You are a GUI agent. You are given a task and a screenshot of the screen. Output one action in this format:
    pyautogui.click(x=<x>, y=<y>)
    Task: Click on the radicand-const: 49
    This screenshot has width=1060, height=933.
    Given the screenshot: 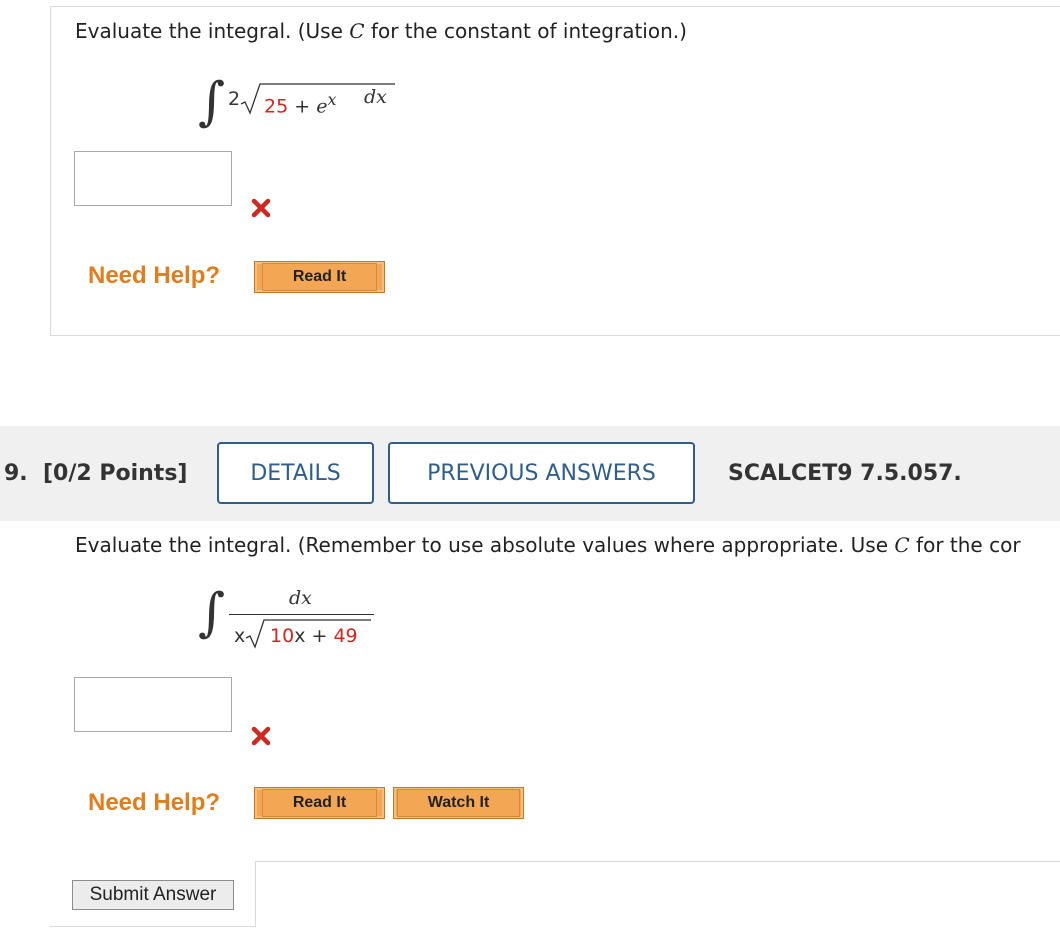 What is the action you would take?
    pyautogui.click(x=345, y=636)
    